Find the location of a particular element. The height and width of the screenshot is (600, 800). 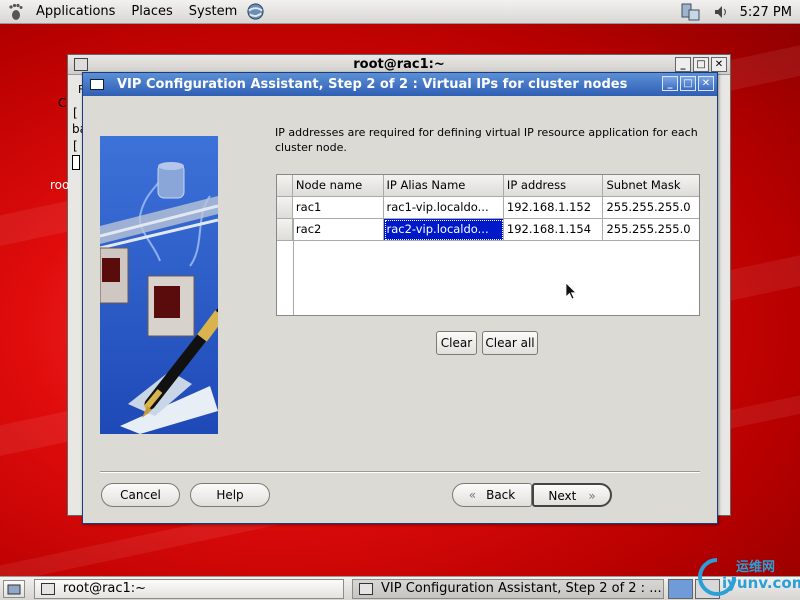

back-button-label: Back is located at coordinates (501, 495).